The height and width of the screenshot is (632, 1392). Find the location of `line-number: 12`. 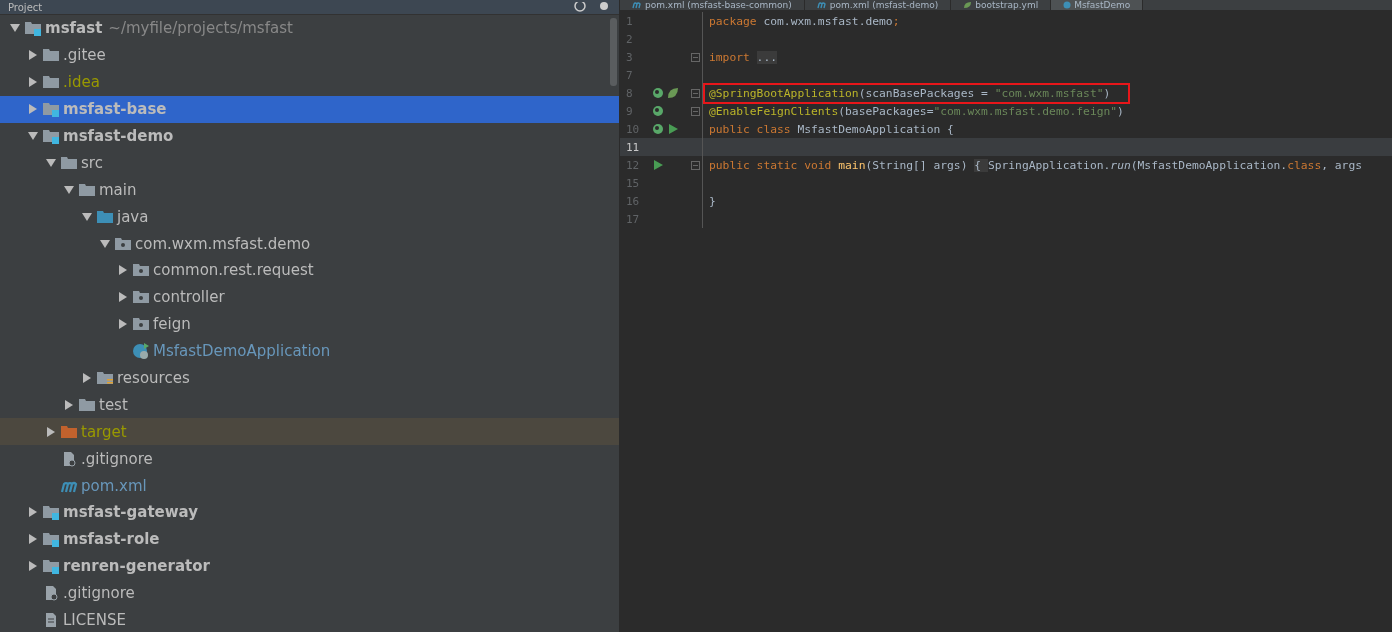

line-number: 12 is located at coordinates (633, 165).